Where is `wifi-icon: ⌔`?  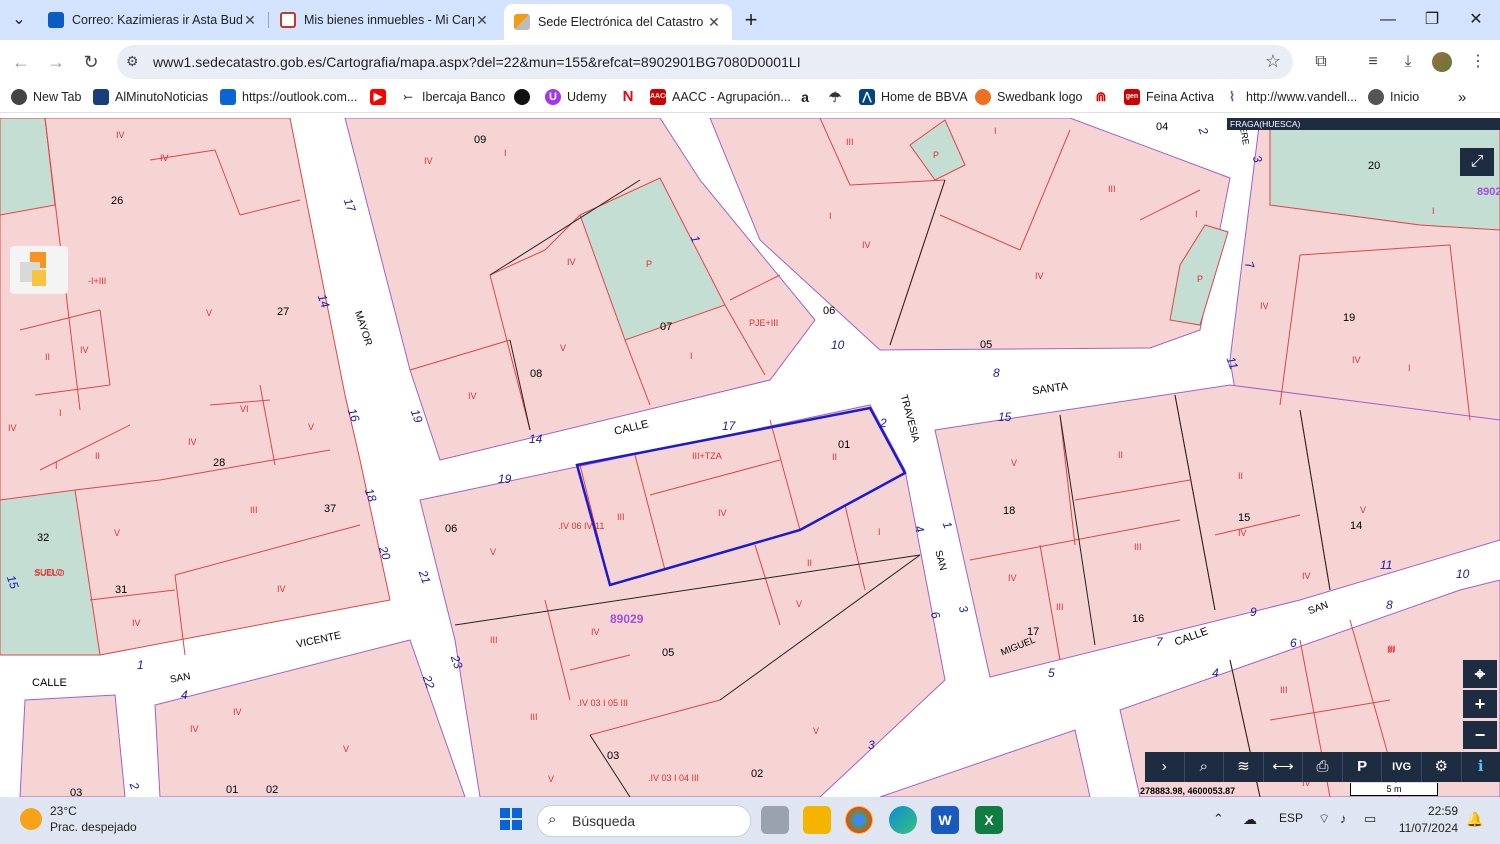 wifi-icon: ⌔ is located at coordinates (1324, 819).